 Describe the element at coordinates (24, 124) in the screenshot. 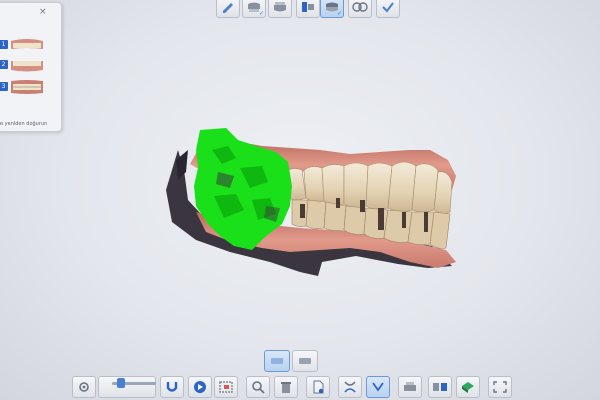

I see `panel-caption: e yeniden doğurun` at that location.